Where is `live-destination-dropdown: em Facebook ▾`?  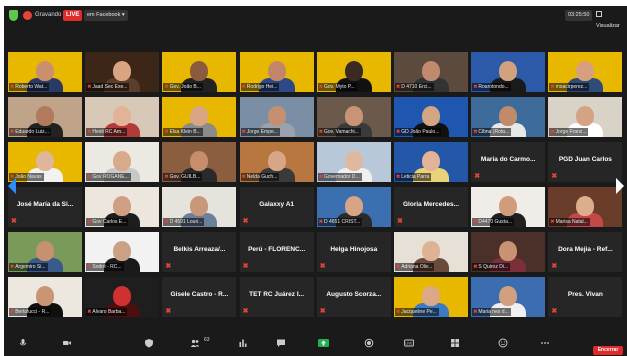 live-destination-dropdown: em Facebook ▾ is located at coordinates (106, 15).